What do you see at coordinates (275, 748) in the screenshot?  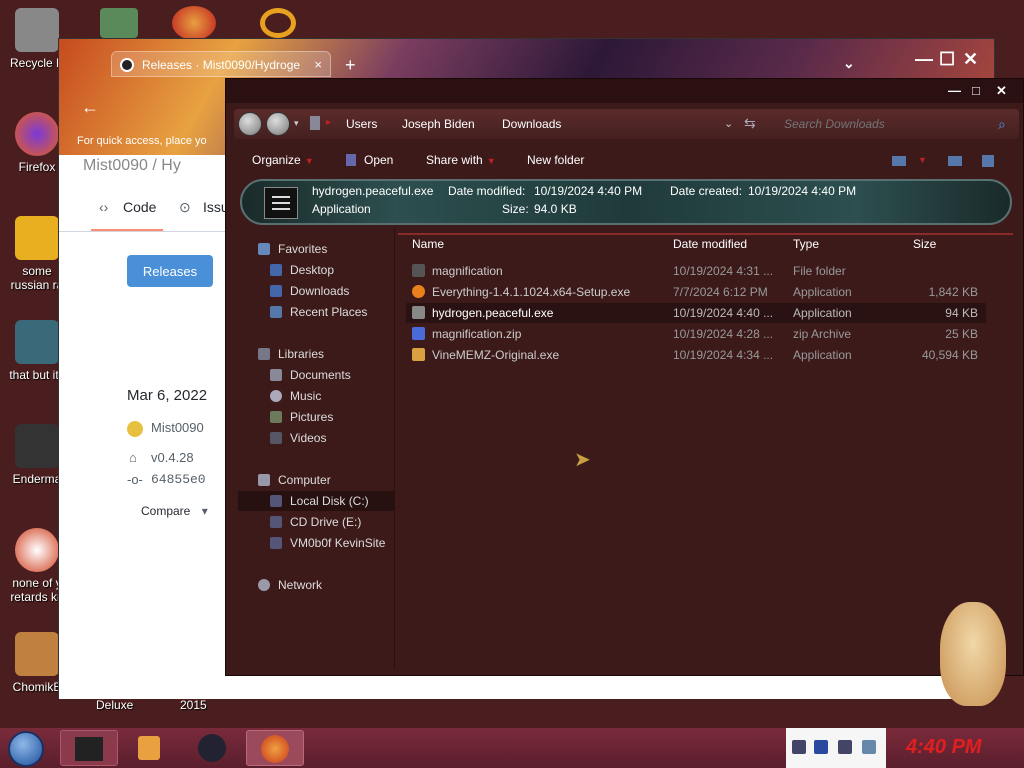 I see `taskbar-app-firefox` at bounding box center [275, 748].